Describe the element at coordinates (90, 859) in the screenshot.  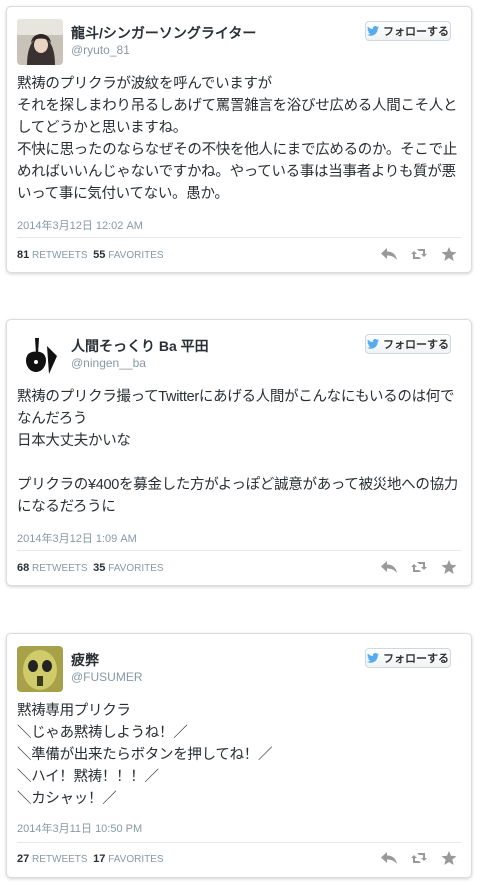
I see `tweet-stats: 27 RETWEETS 17 FAVORITES` at that location.